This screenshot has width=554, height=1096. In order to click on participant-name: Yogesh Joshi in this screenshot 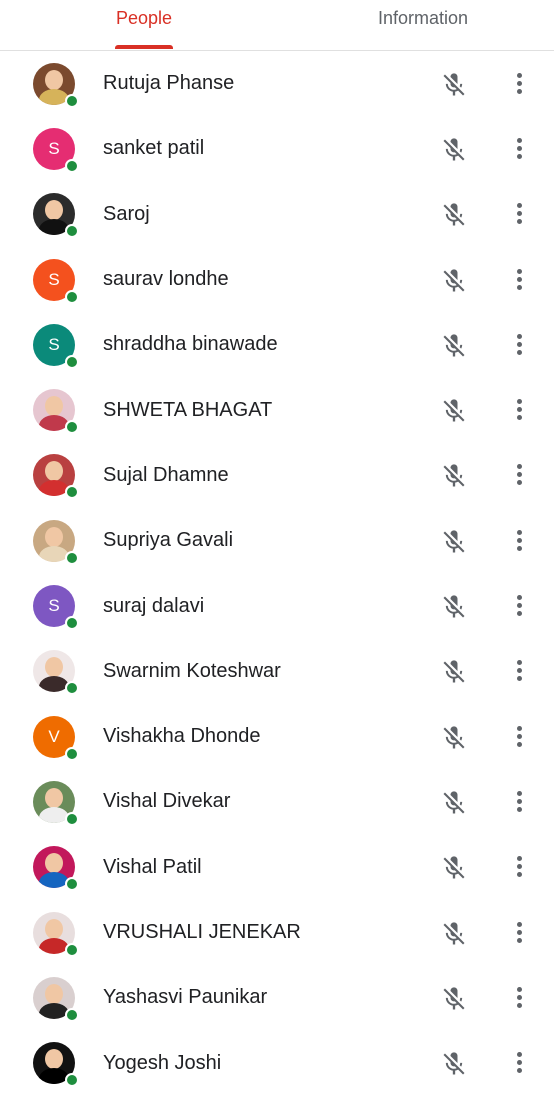, I will do `click(162, 1062)`.